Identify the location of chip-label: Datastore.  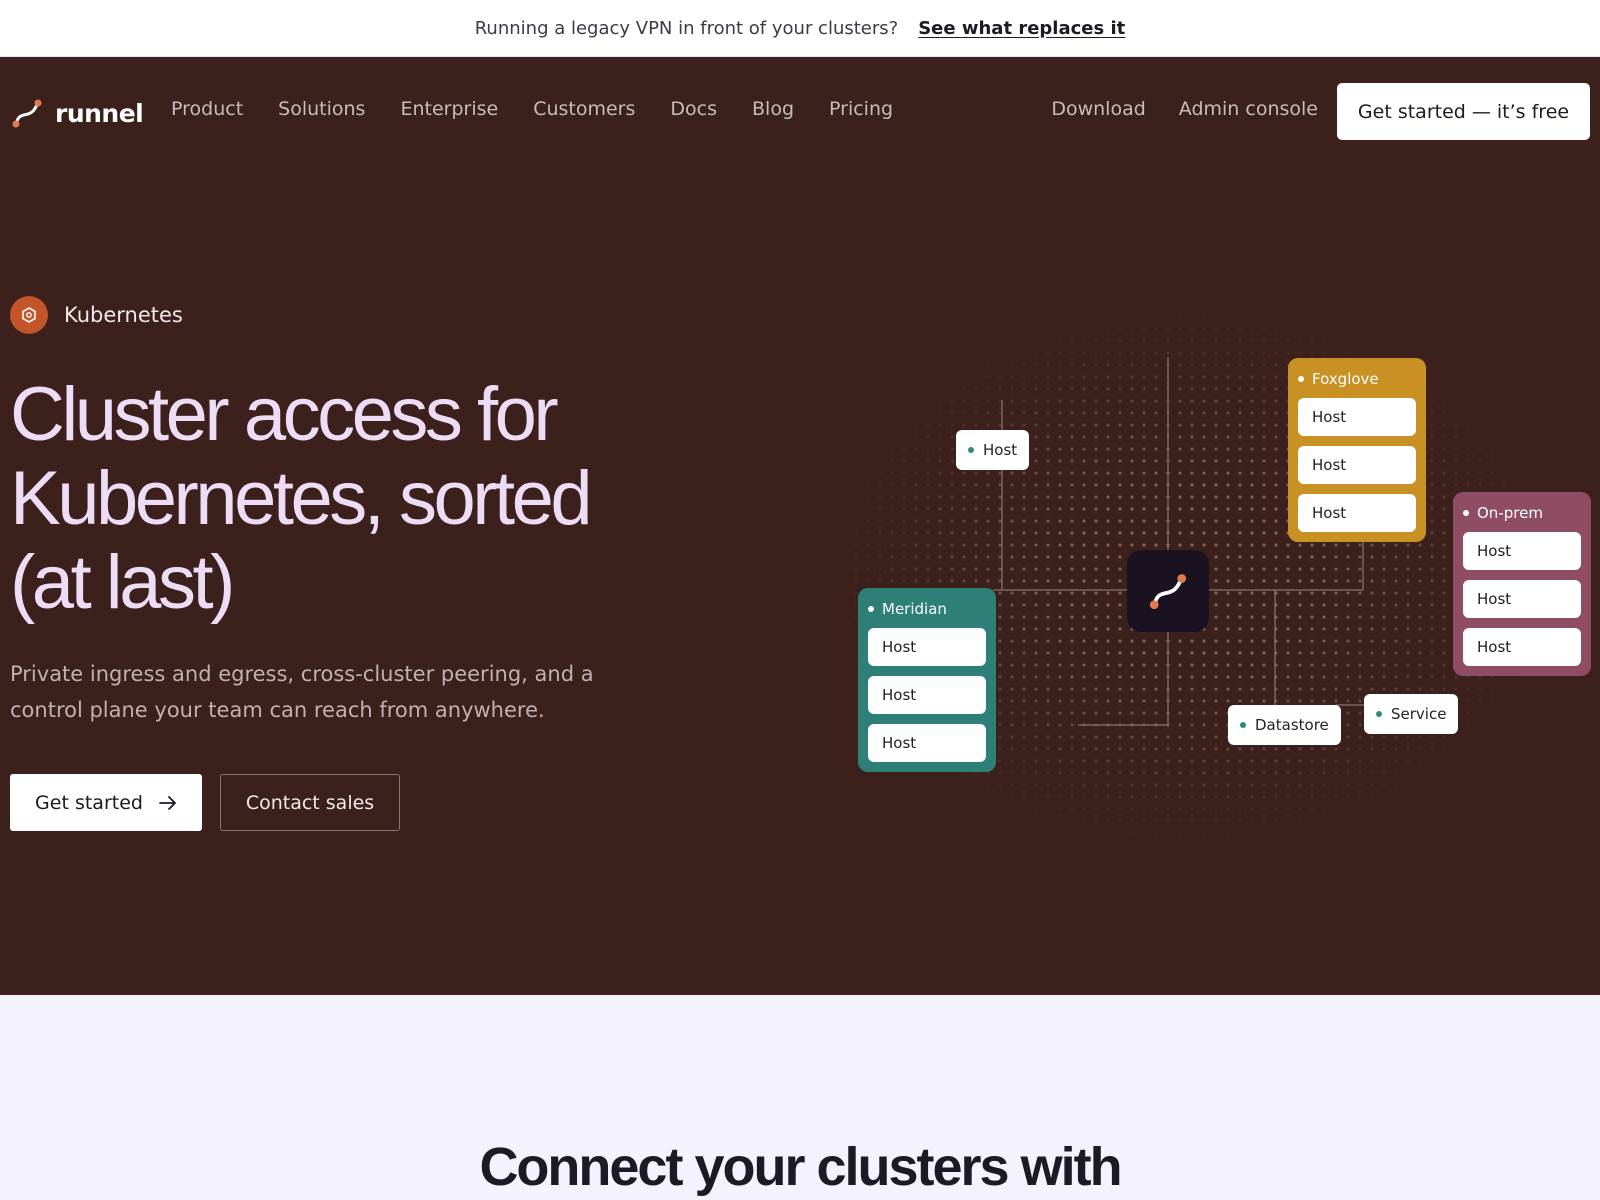
(1292, 725).